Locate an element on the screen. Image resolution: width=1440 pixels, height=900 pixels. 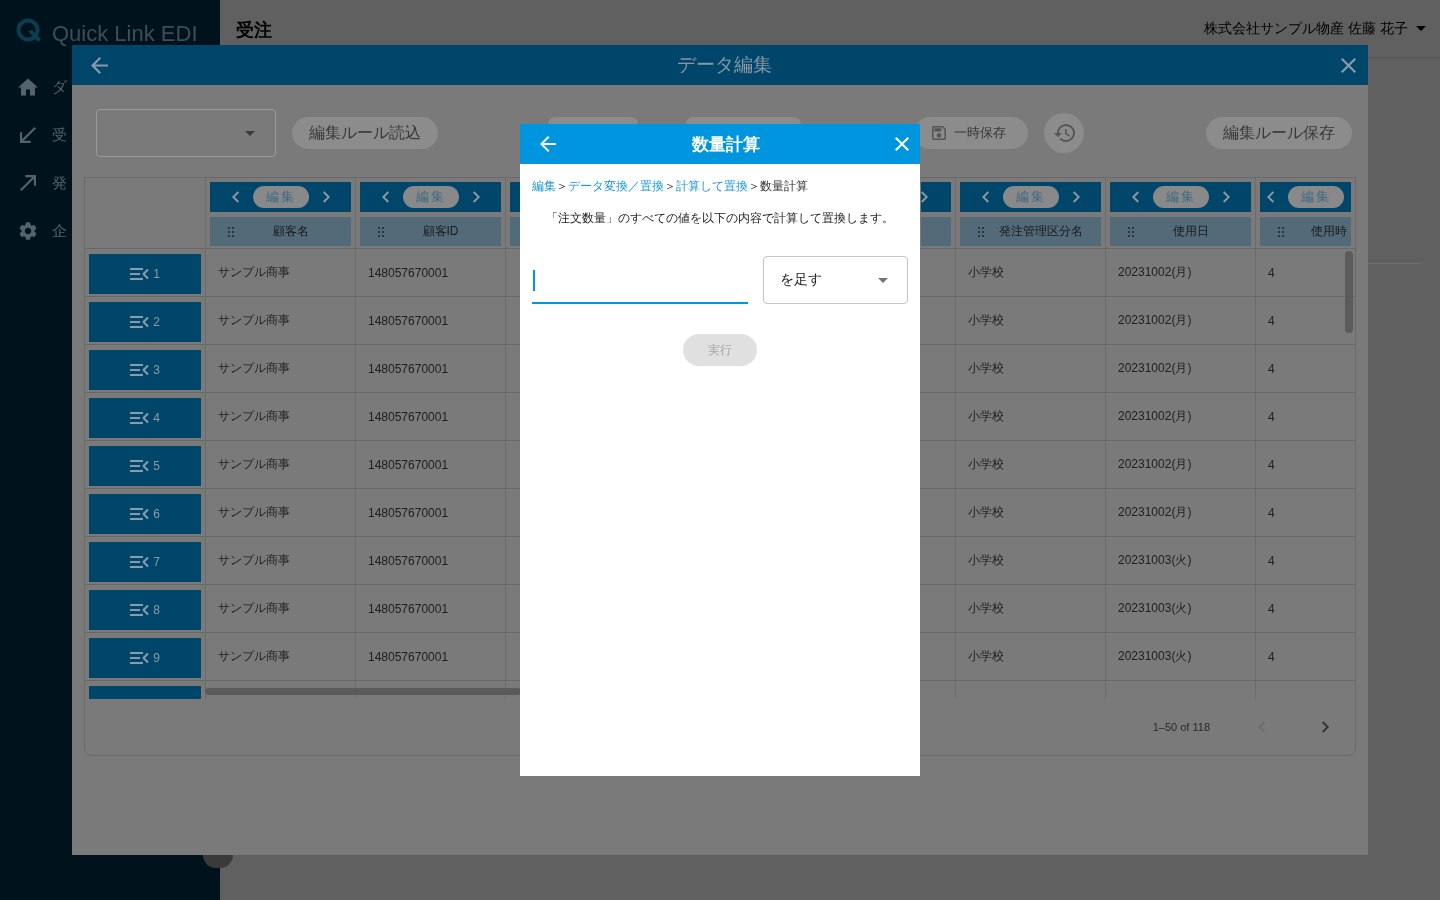
row-number-button: 9 is located at coordinates (145, 658).